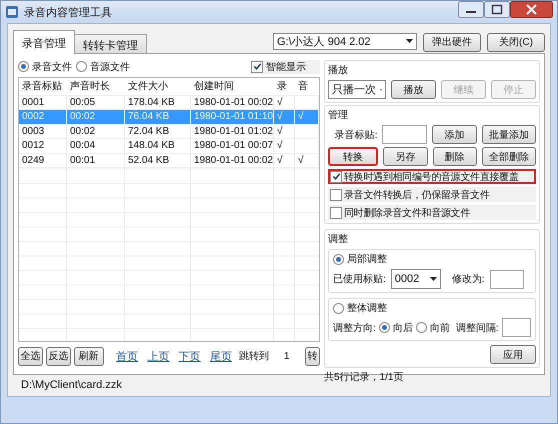 The width and height of the screenshot is (558, 424). What do you see at coordinates (359, 279) in the screenshot?
I see `field-label: 已使用标贴:` at bounding box center [359, 279].